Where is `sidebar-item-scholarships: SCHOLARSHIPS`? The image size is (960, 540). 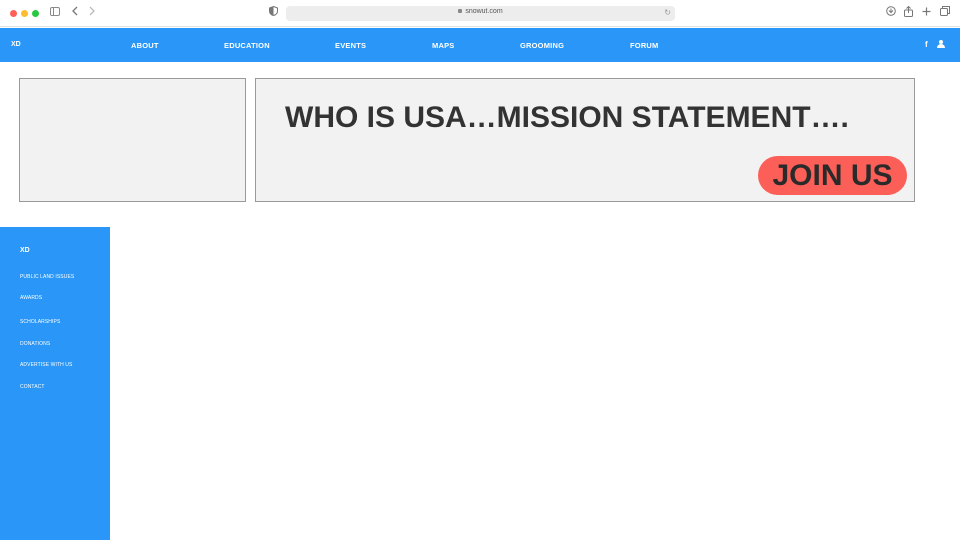
sidebar-item-scholarships: SCHOLARSHIPS is located at coordinates (40, 322).